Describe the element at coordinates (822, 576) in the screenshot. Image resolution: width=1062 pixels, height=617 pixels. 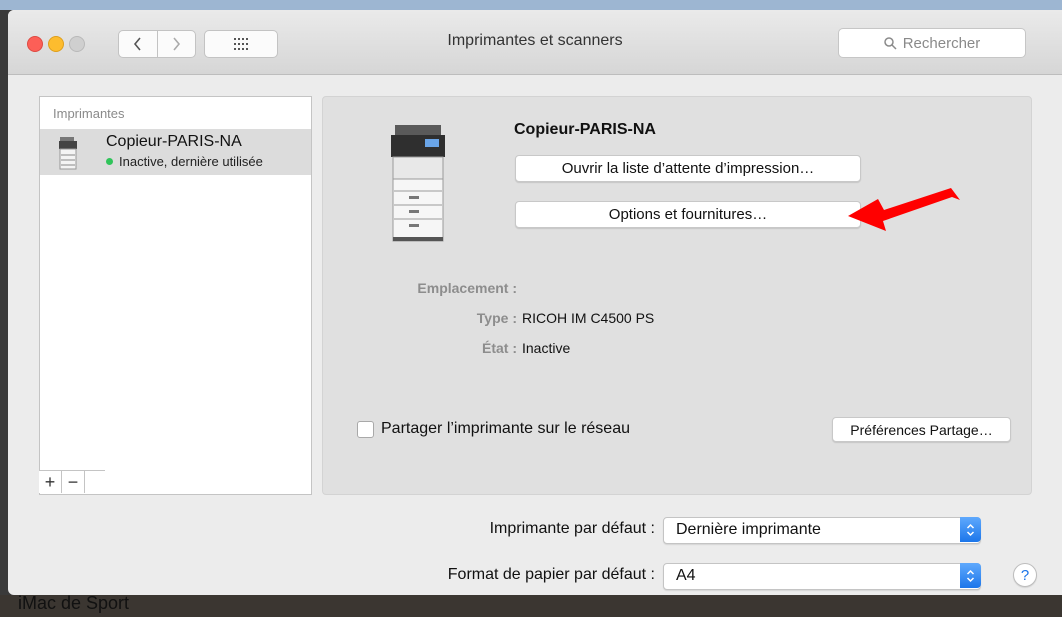
I see `default-paper-select: A4` at that location.